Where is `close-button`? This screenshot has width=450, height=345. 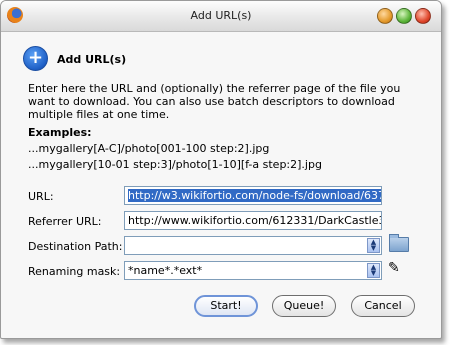
close-button is located at coordinates (423, 16).